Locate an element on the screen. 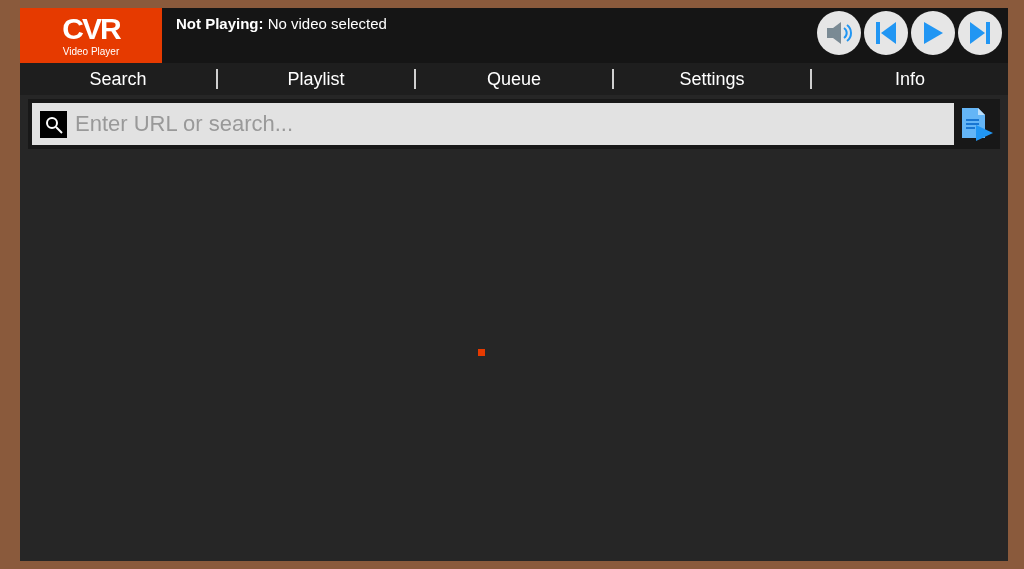 The image size is (1024, 569). search-icon is located at coordinates (53, 124).